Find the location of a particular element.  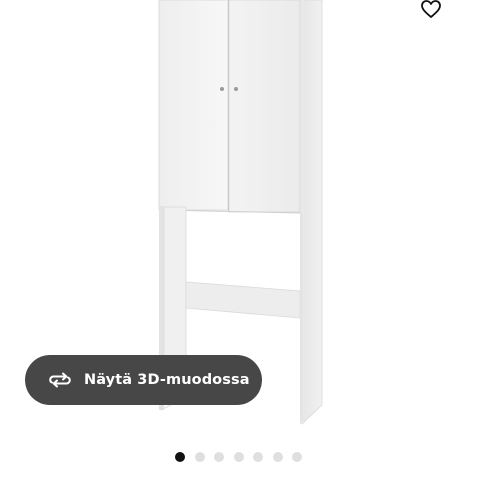

view-in-3d-button: Näytä 3D-muodossa is located at coordinates (143, 380).